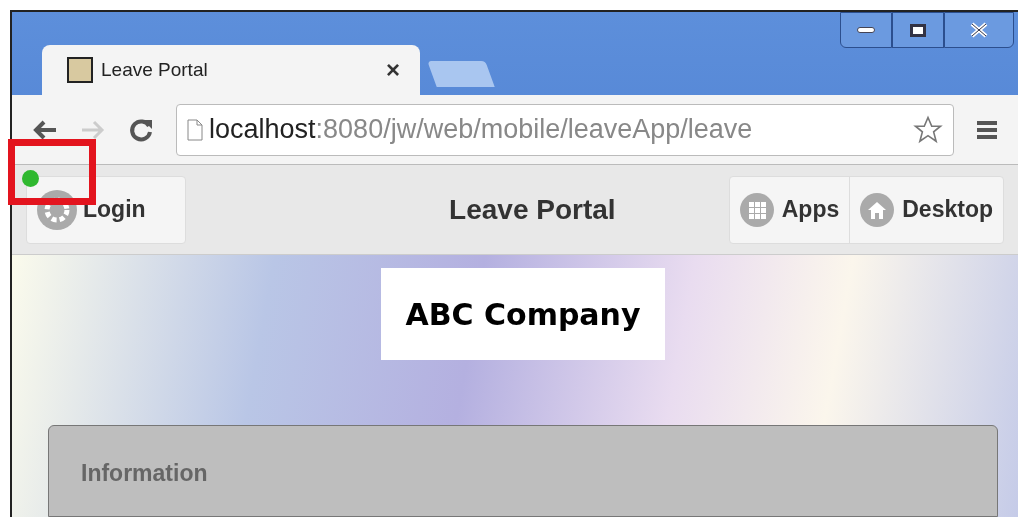 The width and height of the screenshot is (1018, 517). What do you see at coordinates (393, 70) in the screenshot?
I see `tab-close-button: ×` at bounding box center [393, 70].